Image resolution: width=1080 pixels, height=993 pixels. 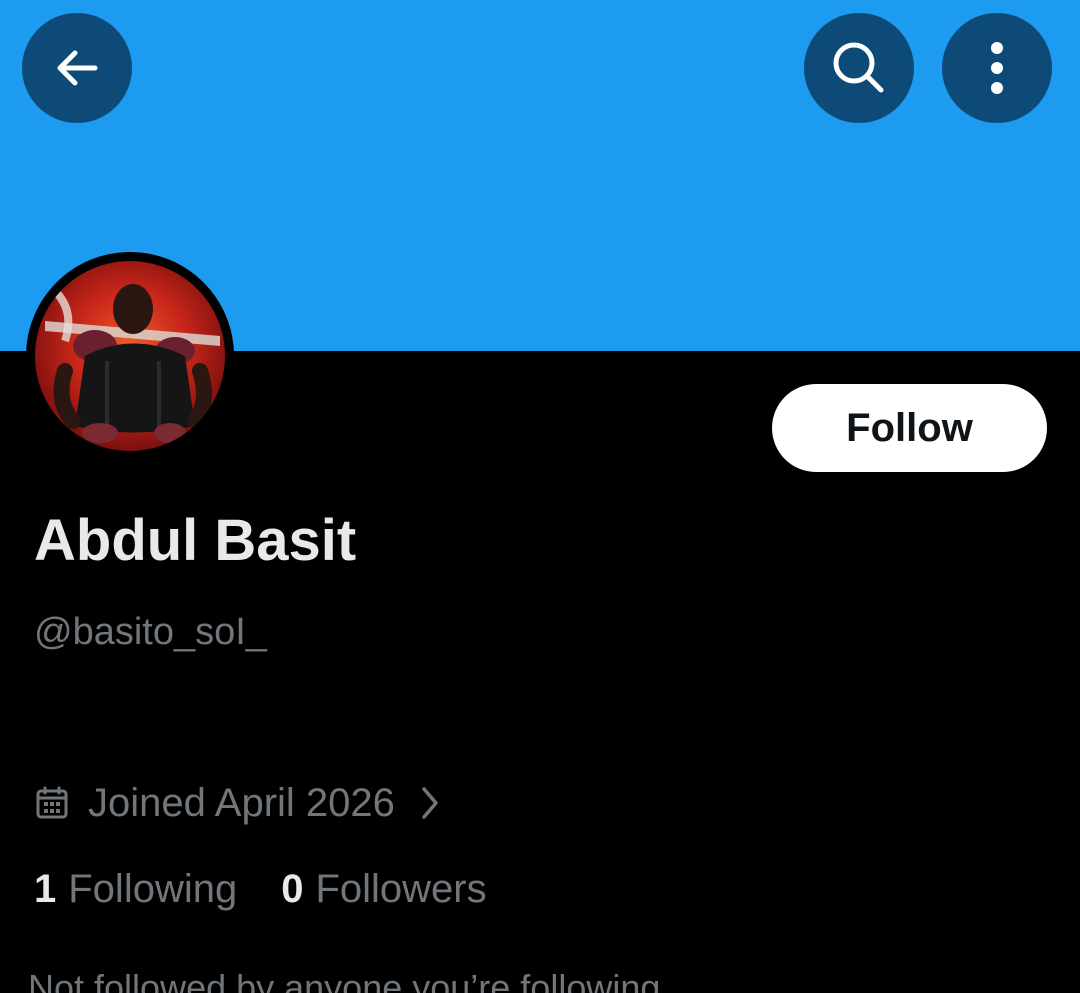 What do you see at coordinates (153, 888) in the screenshot?
I see `following-label: Following` at bounding box center [153, 888].